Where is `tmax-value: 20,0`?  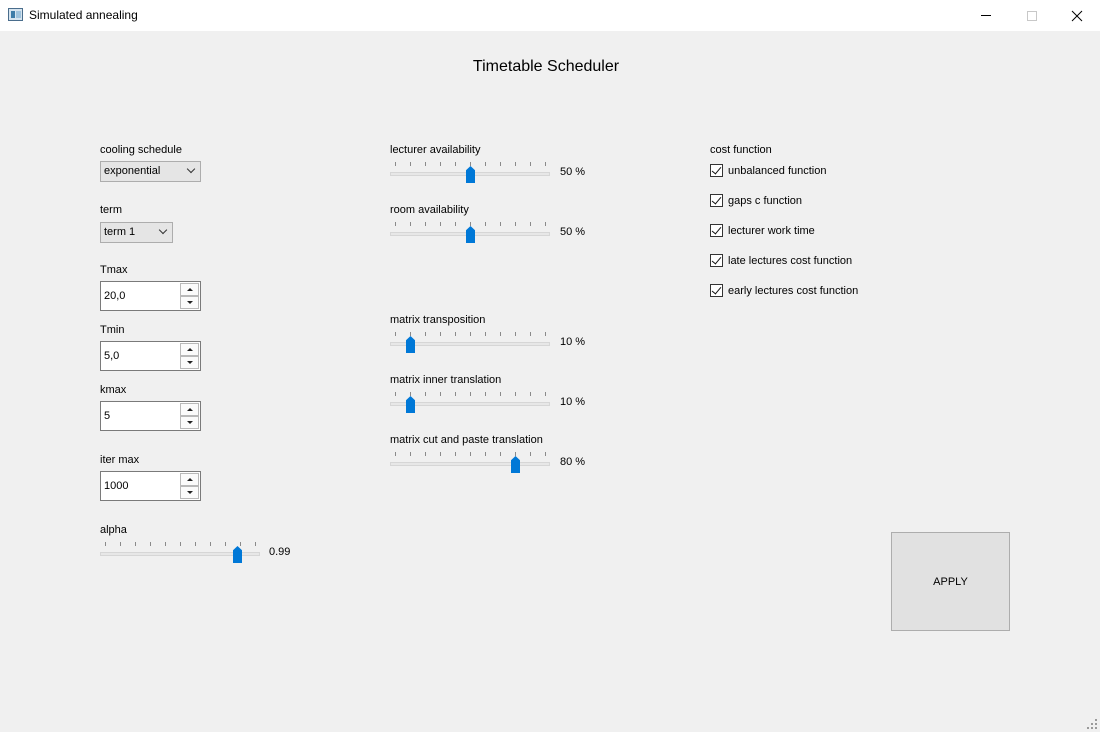 tmax-value: 20,0 is located at coordinates (114, 296).